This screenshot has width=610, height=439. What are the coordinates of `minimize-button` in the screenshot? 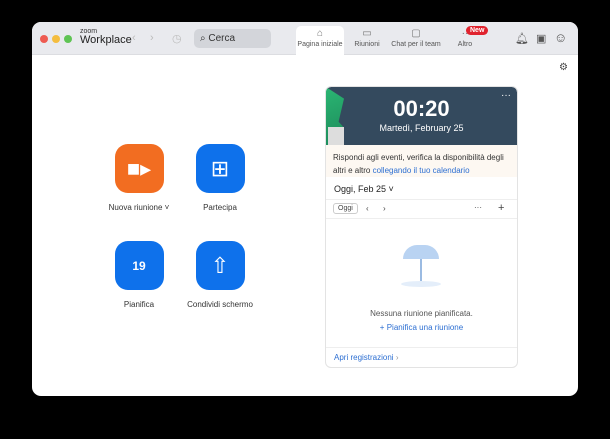 It's located at (56, 39).